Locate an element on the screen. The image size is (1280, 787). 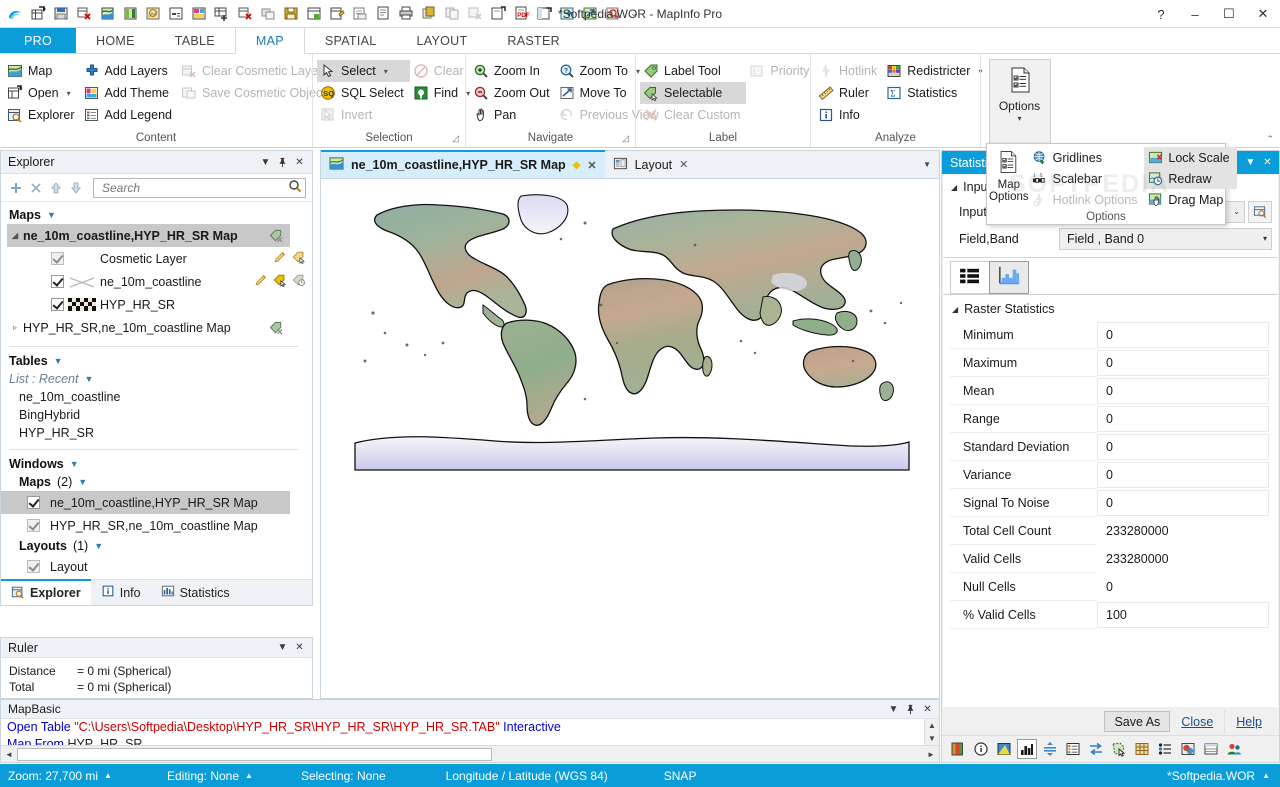
print-icon is located at coordinates (406, 14).